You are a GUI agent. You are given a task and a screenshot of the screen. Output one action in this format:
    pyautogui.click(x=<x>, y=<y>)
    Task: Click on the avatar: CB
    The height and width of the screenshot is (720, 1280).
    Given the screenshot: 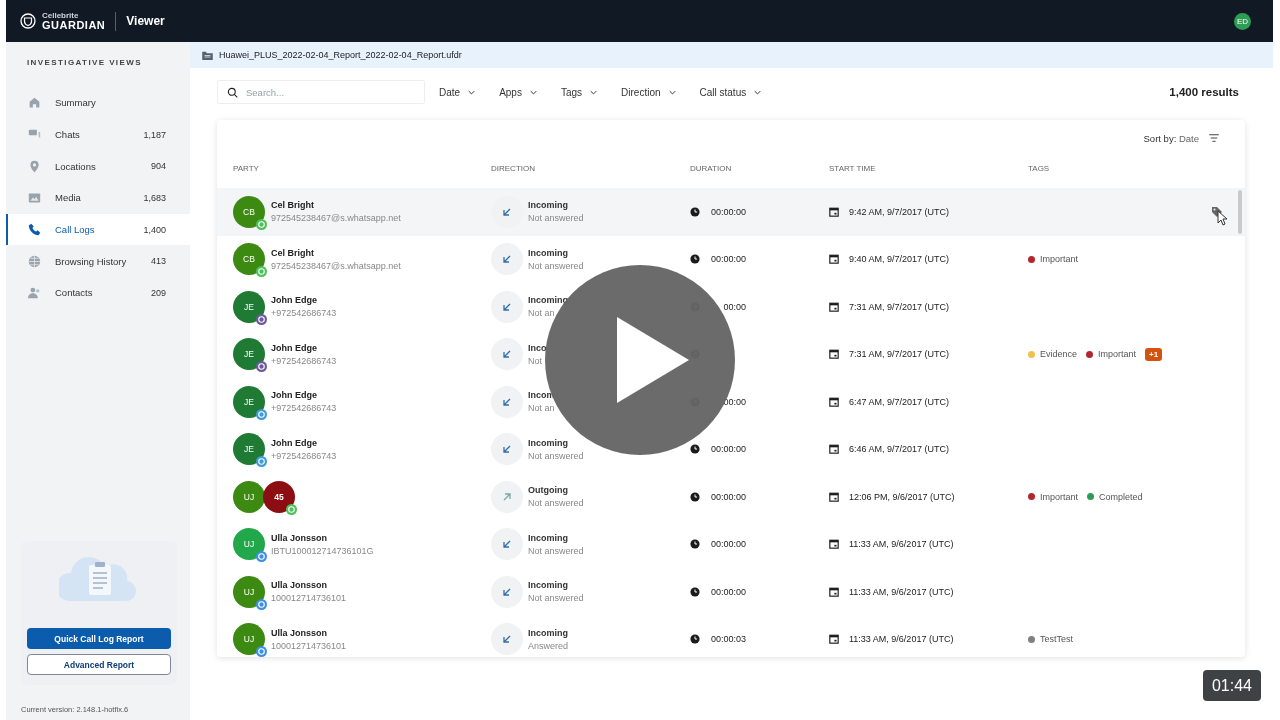 What is the action you would take?
    pyautogui.click(x=249, y=211)
    